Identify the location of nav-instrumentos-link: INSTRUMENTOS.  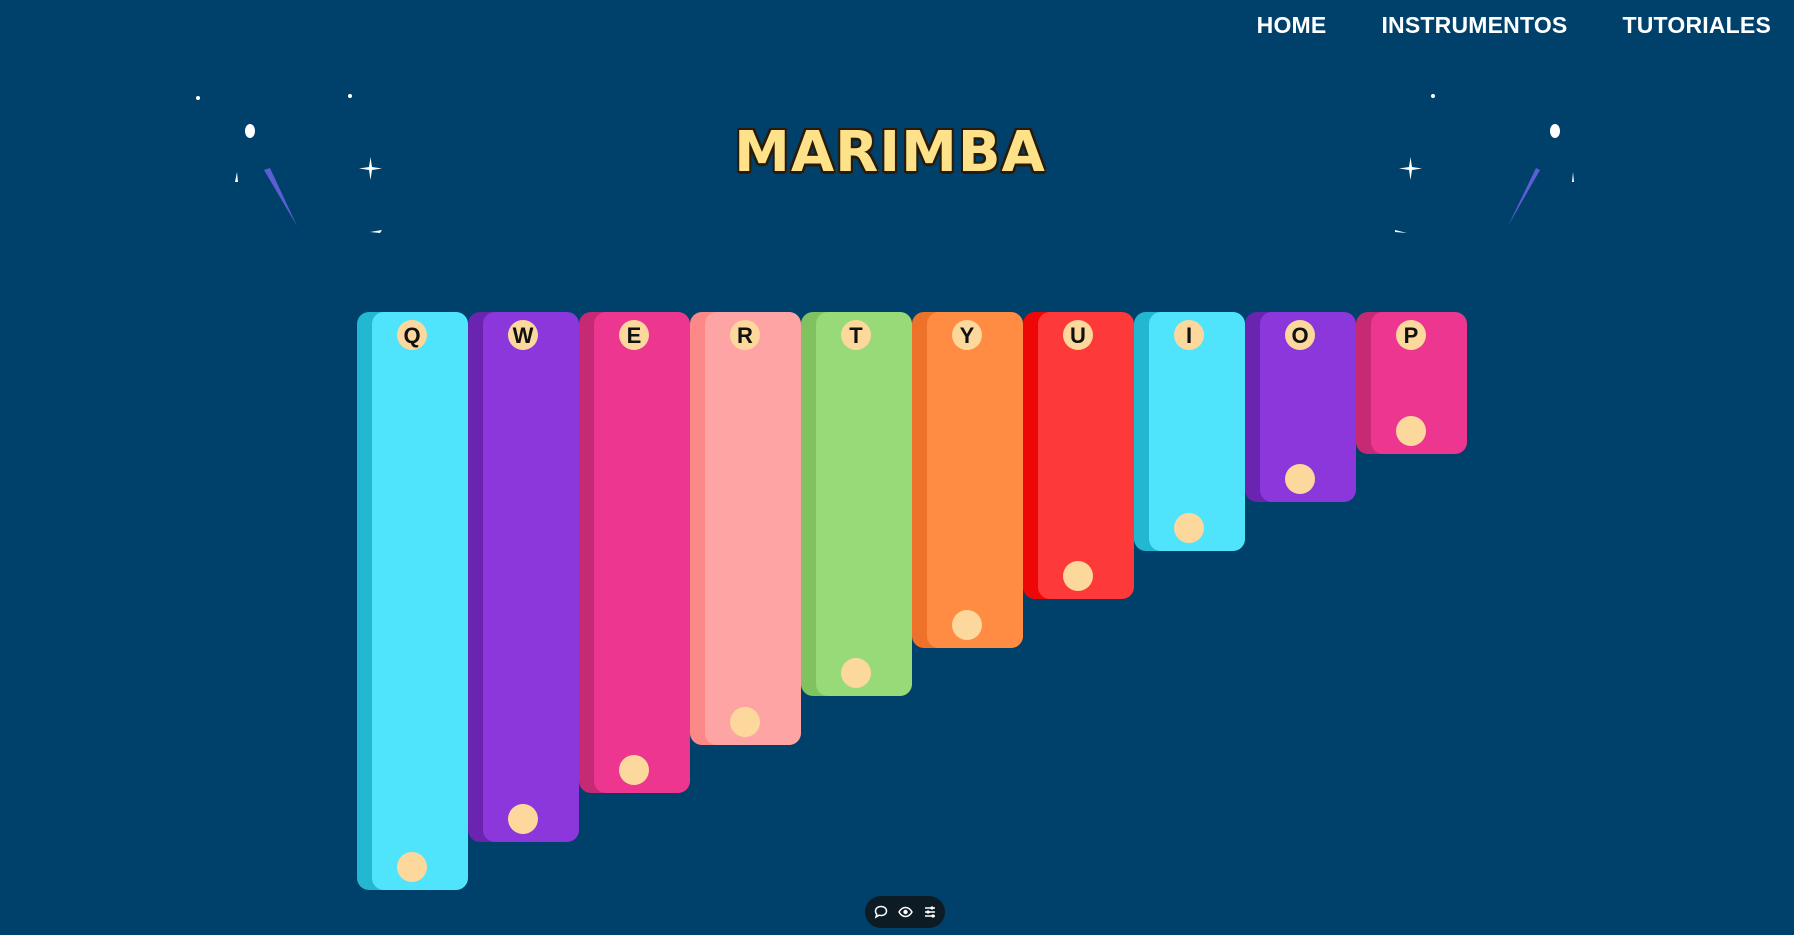
(1474, 25).